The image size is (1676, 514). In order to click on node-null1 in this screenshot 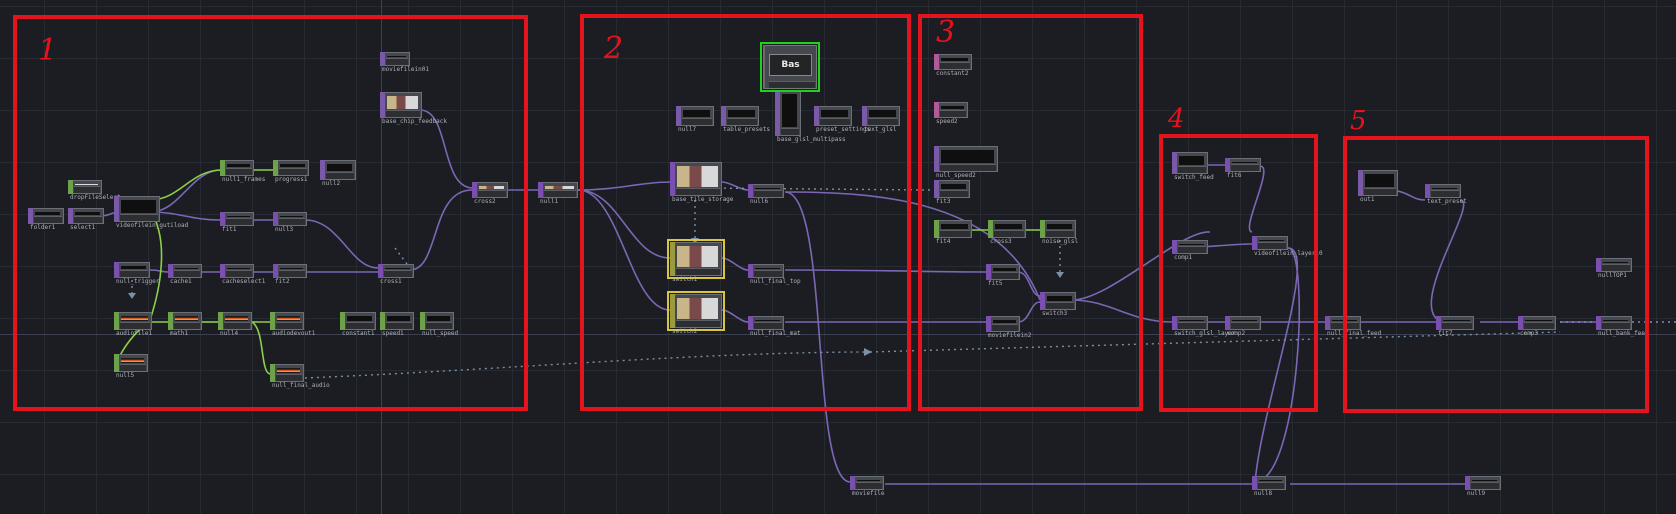, I will do `click(558, 190)`.